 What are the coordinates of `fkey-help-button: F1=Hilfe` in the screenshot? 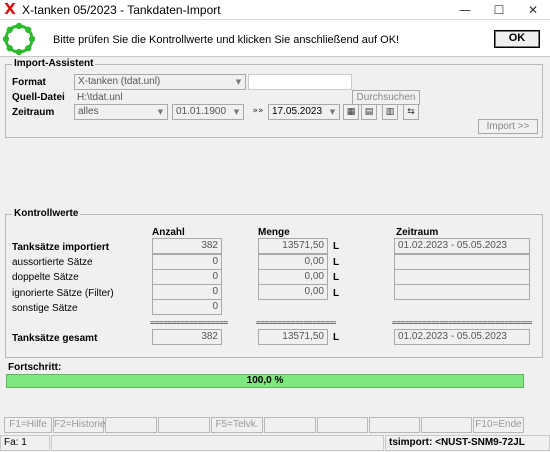 It's located at (28, 425).